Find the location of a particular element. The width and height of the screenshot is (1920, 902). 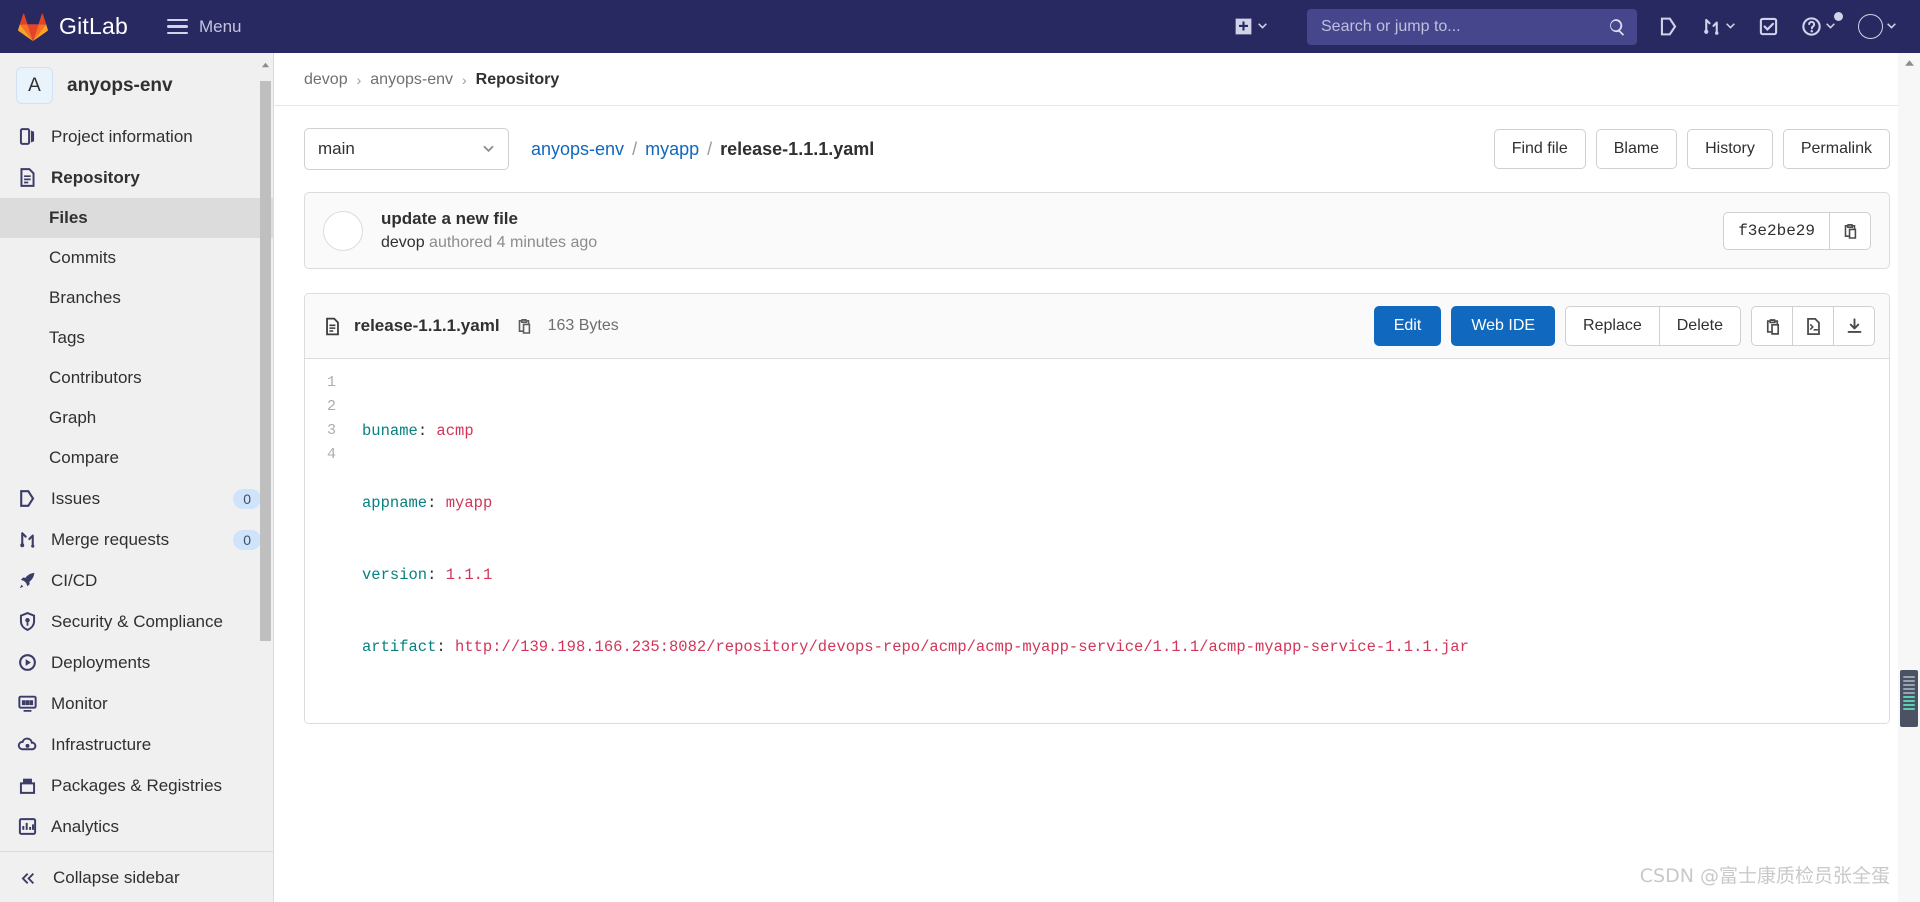

package-icon is located at coordinates (27, 786).